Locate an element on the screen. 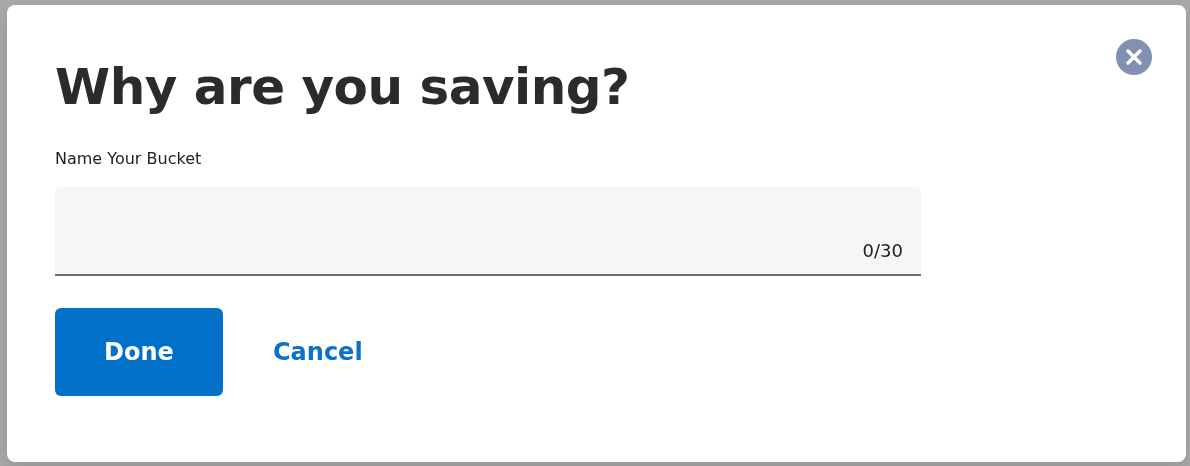 This screenshot has height=466, width=1190. close-button is located at coordinates (1134, 57).